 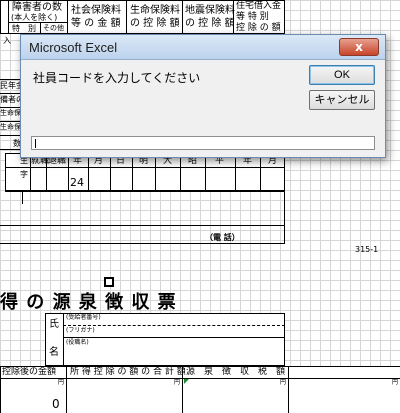 What do you see at coordinates (210, 10) in the screenshot?
I see `header-quake: 地震保険料` at bounding box center [210, 10].